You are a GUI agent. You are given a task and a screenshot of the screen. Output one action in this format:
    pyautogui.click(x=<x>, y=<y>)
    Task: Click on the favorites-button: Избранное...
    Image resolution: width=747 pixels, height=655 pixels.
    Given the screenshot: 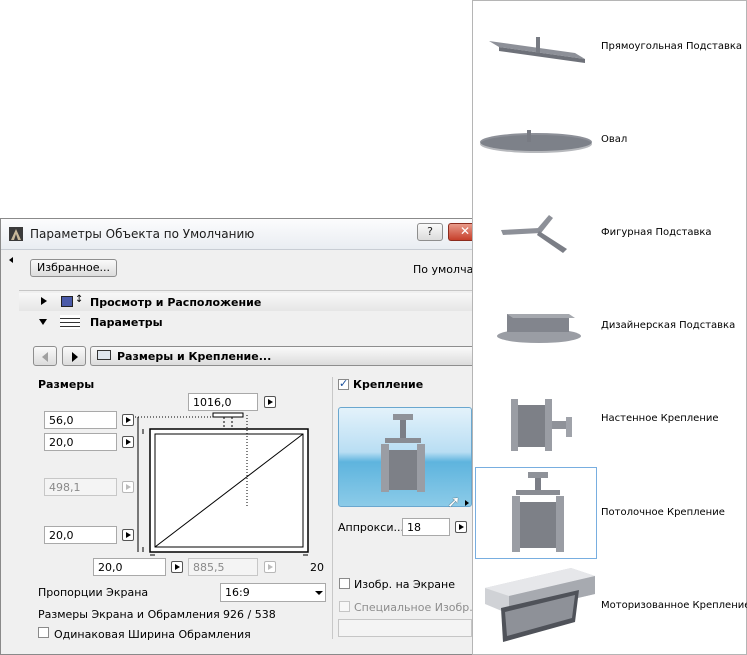 What is the action you would take?
    pyautogui.click(x=73, y=268)
    